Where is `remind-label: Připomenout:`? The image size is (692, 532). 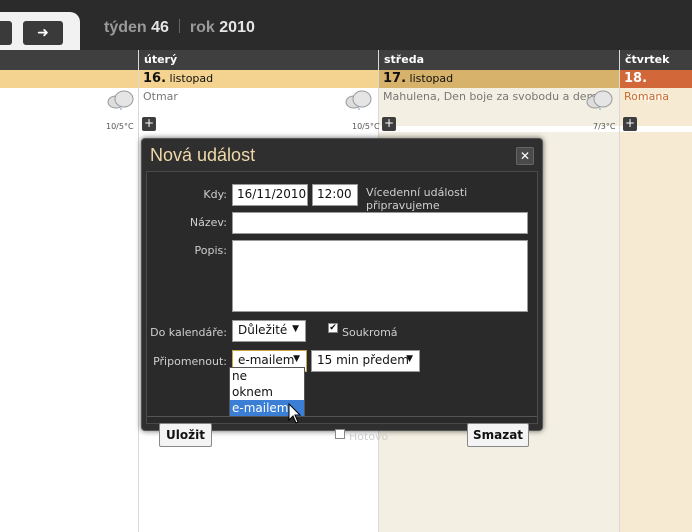
remind-label: Připomenout: is located at coordinates (190, 361).